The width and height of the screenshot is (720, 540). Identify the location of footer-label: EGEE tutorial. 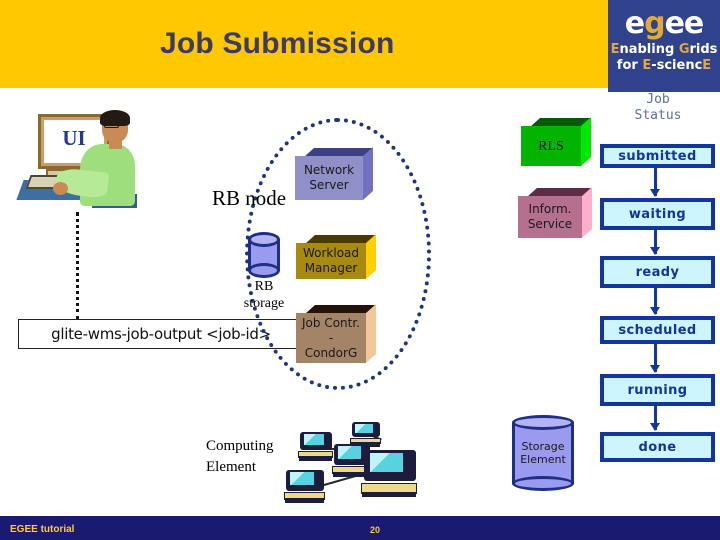
(42, 529).